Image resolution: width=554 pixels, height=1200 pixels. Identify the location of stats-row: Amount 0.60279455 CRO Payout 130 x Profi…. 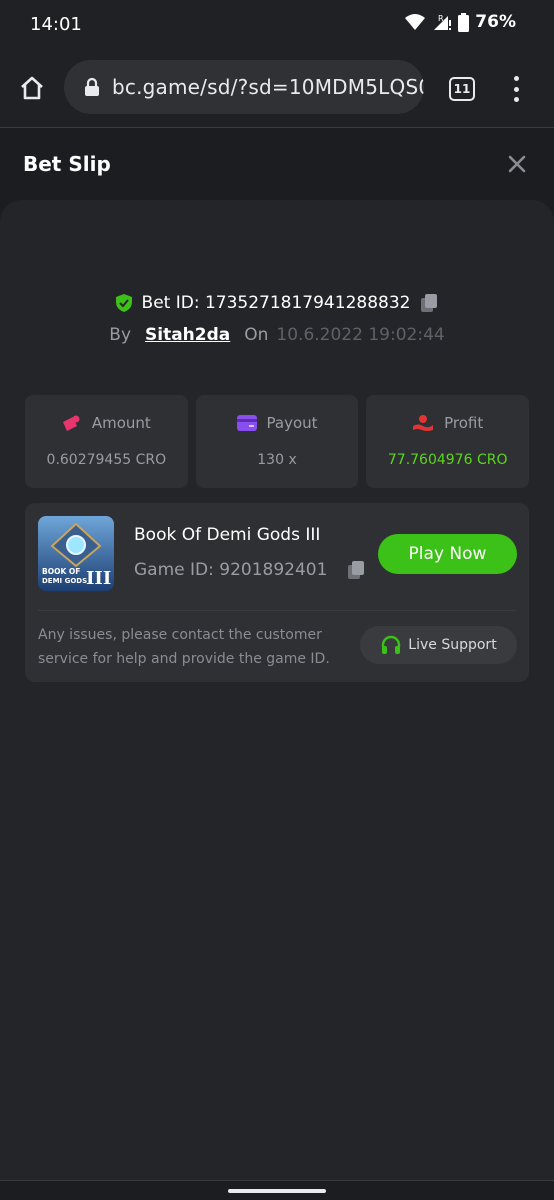
(277, 441).